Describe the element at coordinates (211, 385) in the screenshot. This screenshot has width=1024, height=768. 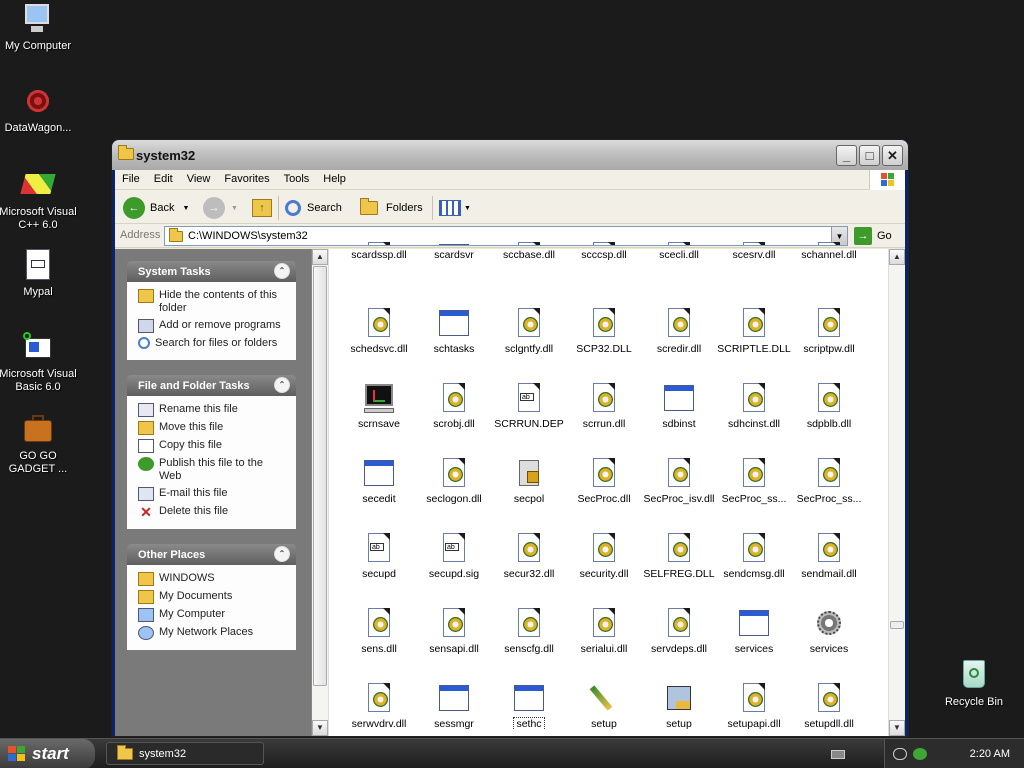
I see `file-folder-tasks-header: File and Folder Tasks ⌃` at that location.